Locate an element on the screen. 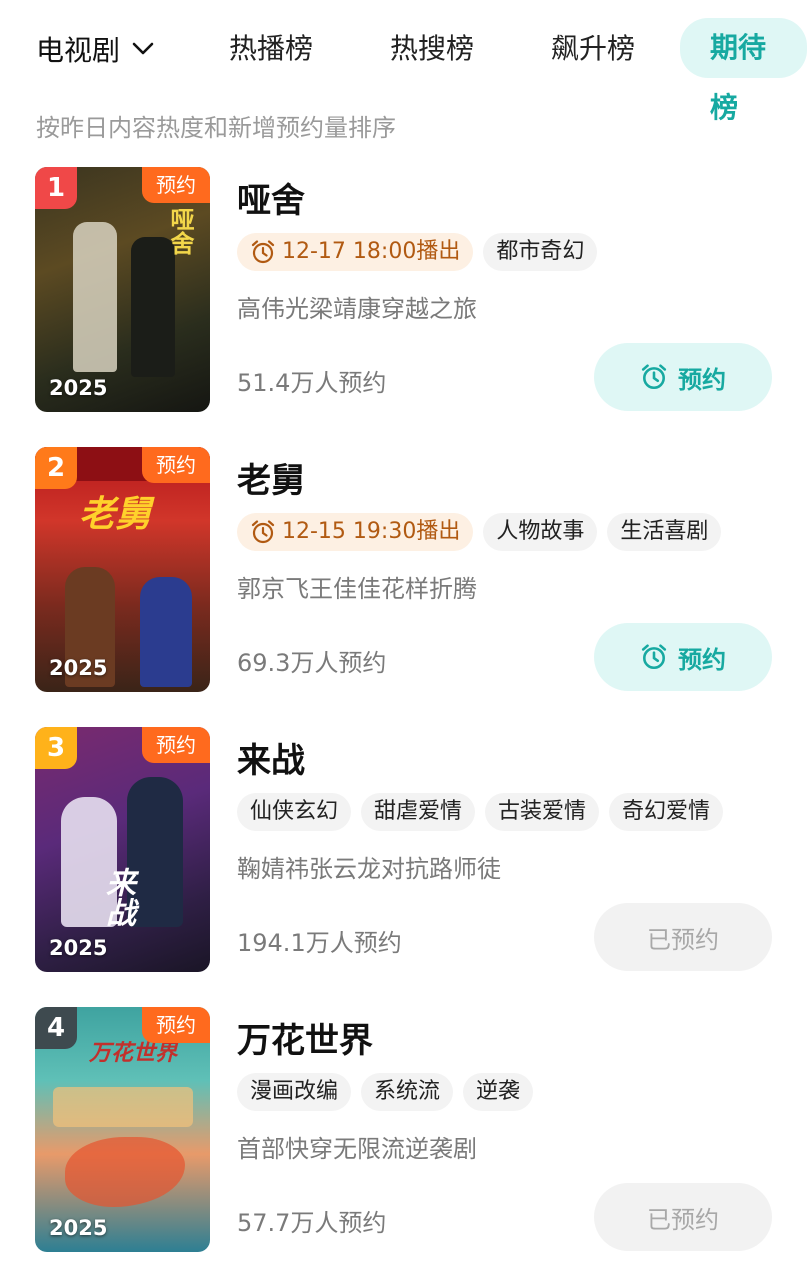 This screenshot has width=807, height=1280. tag-row: 漫画改编 系统流 逆袭 is located at coordinates (385, 1092).